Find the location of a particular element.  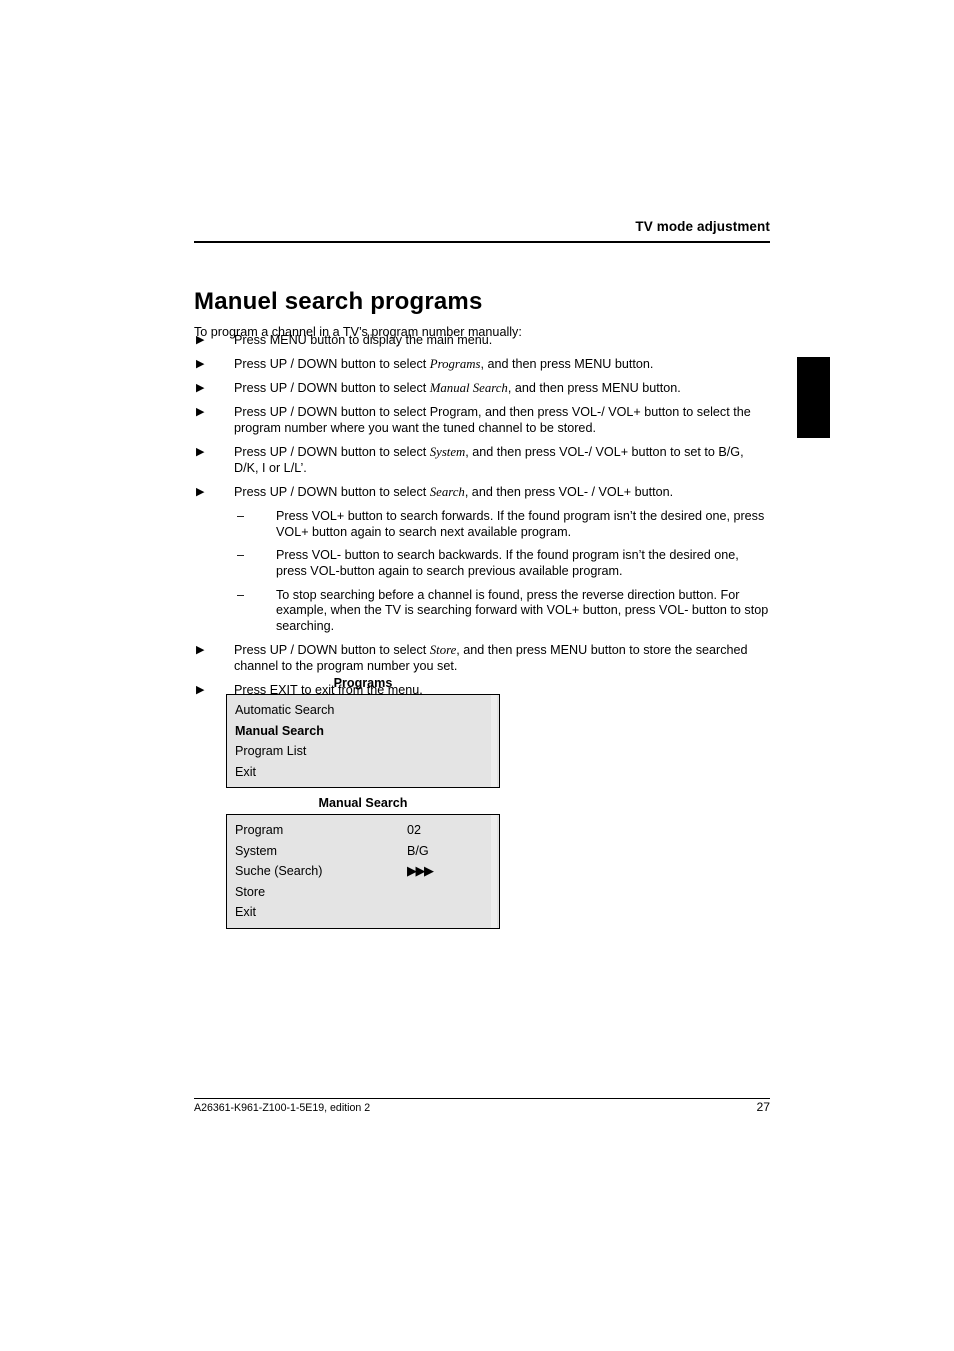

osd-menu-title: Programs is located at coordinates (363, 683).